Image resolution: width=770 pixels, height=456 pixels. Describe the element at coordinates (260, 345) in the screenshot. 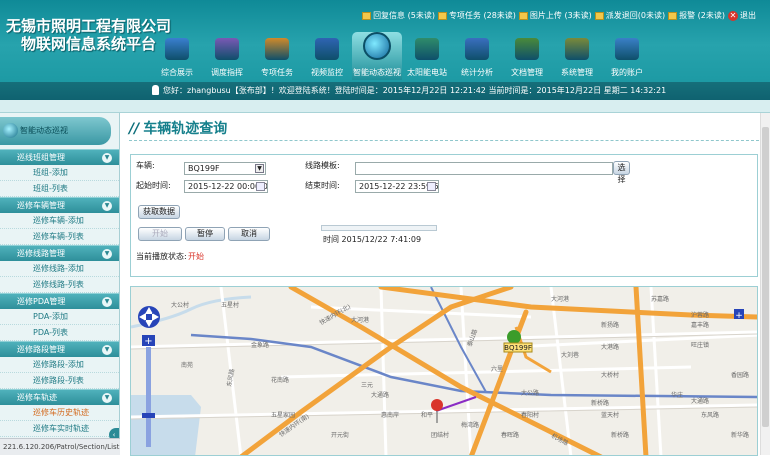

I see `map-place-label: 金象路` at that location.